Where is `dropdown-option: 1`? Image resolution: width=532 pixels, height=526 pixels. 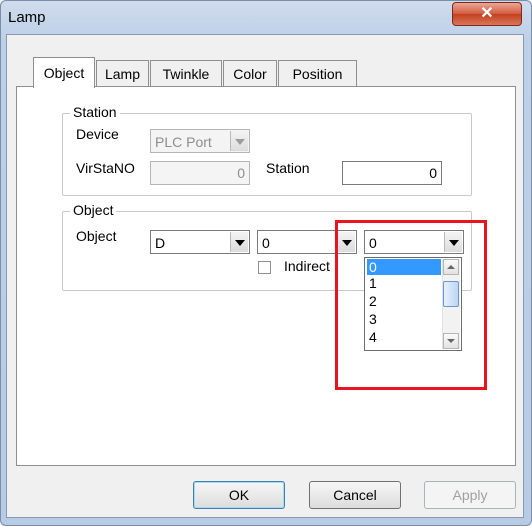 dropdown-option: 1 is located at coordinates (404, 283).